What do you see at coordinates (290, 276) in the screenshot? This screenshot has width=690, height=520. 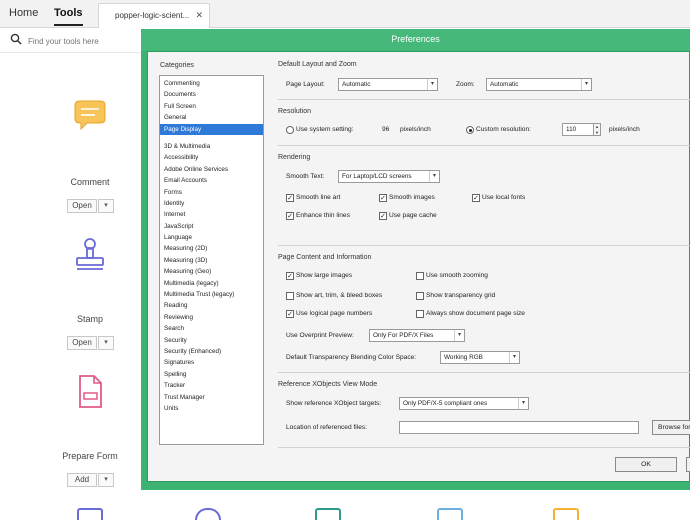 I see `show-large-images-checkbox: ✓` at bounding box center [290, 276].